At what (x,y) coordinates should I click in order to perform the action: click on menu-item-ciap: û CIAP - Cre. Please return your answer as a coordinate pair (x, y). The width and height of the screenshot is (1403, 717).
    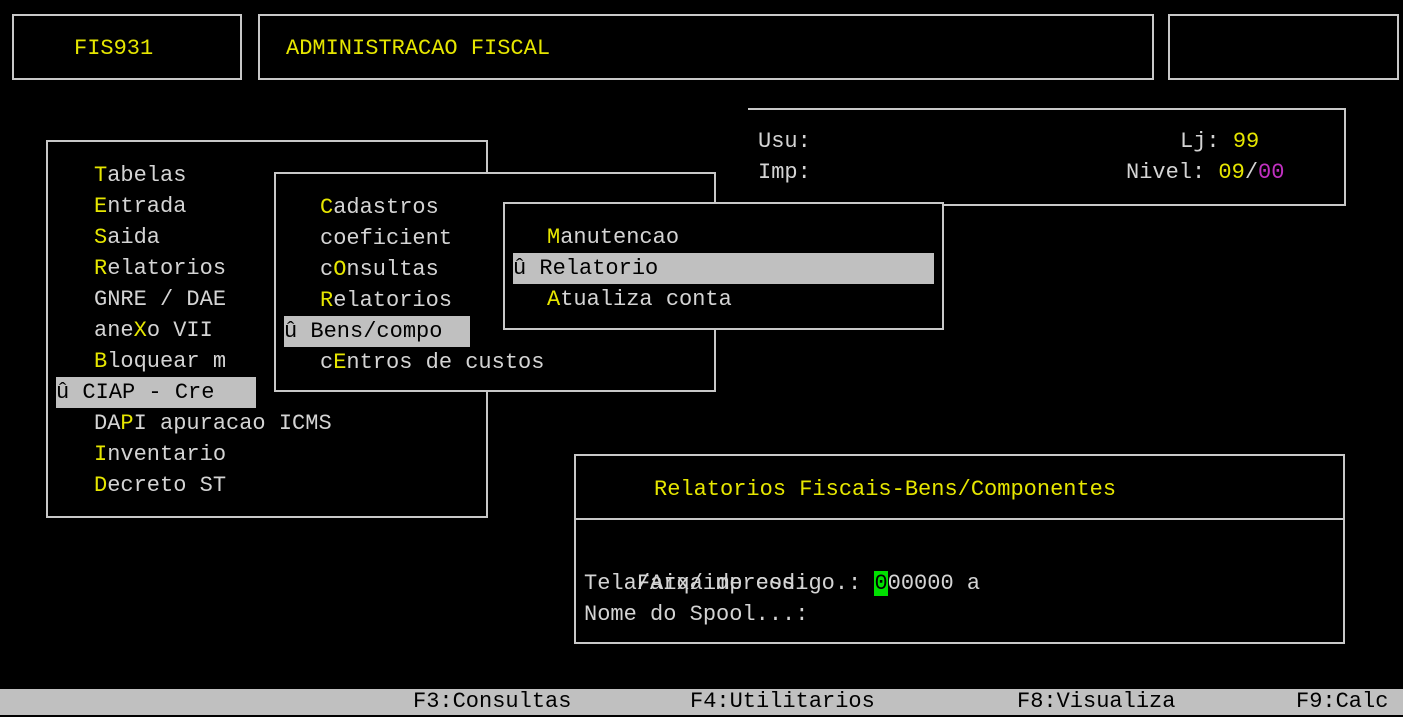
    Looking at the image, I should click on (156, 392).